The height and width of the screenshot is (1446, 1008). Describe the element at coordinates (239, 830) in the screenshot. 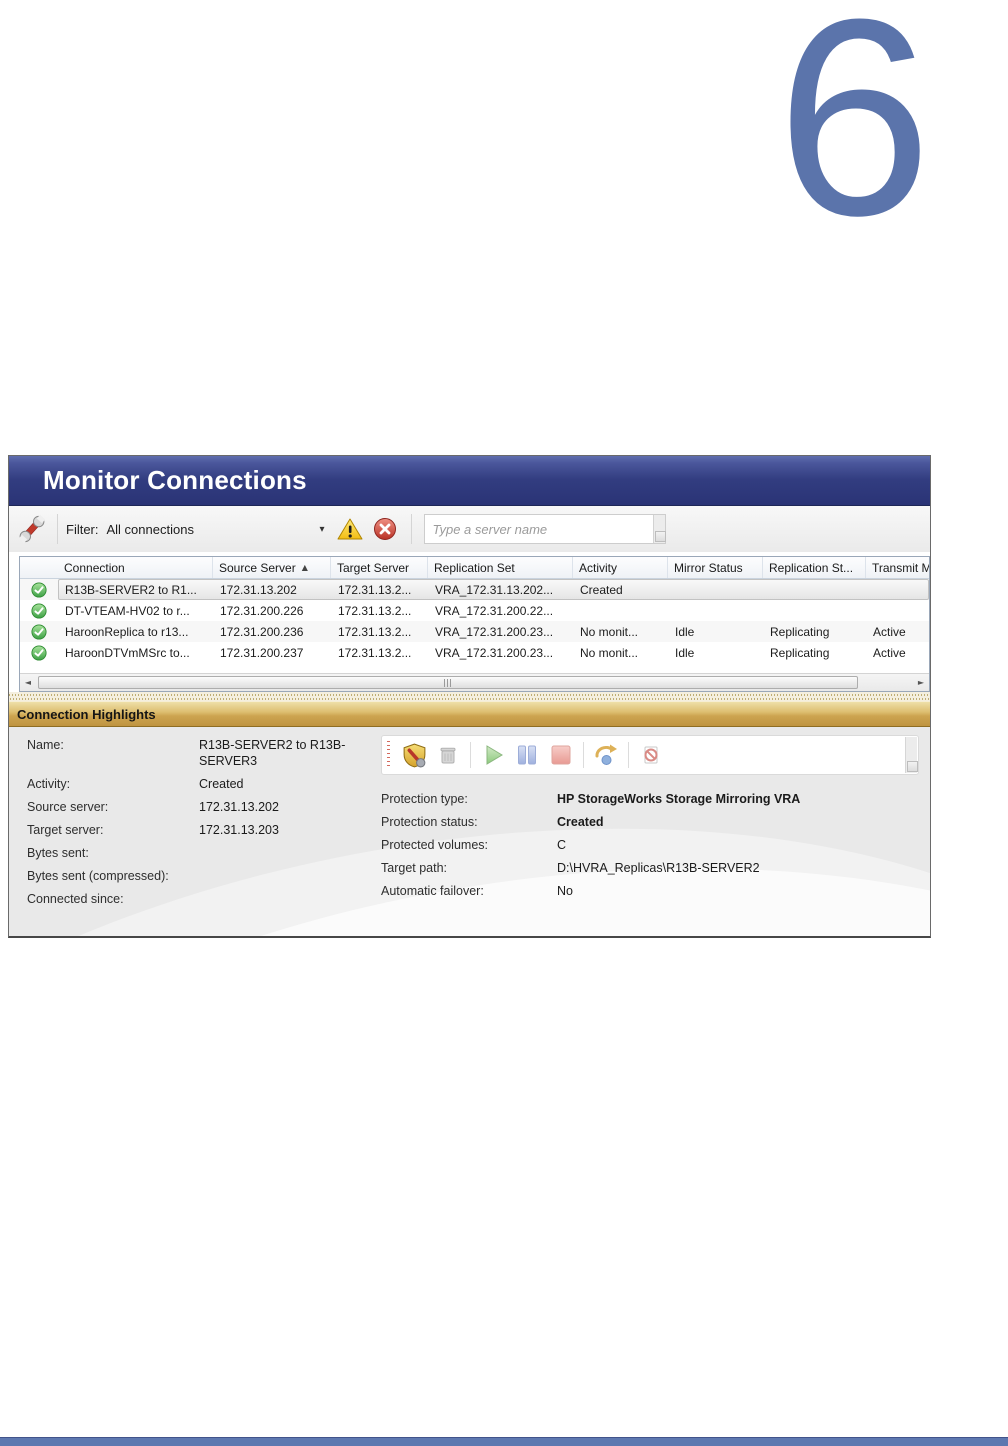

I see `field-value: 172.31.13.203` at that location.